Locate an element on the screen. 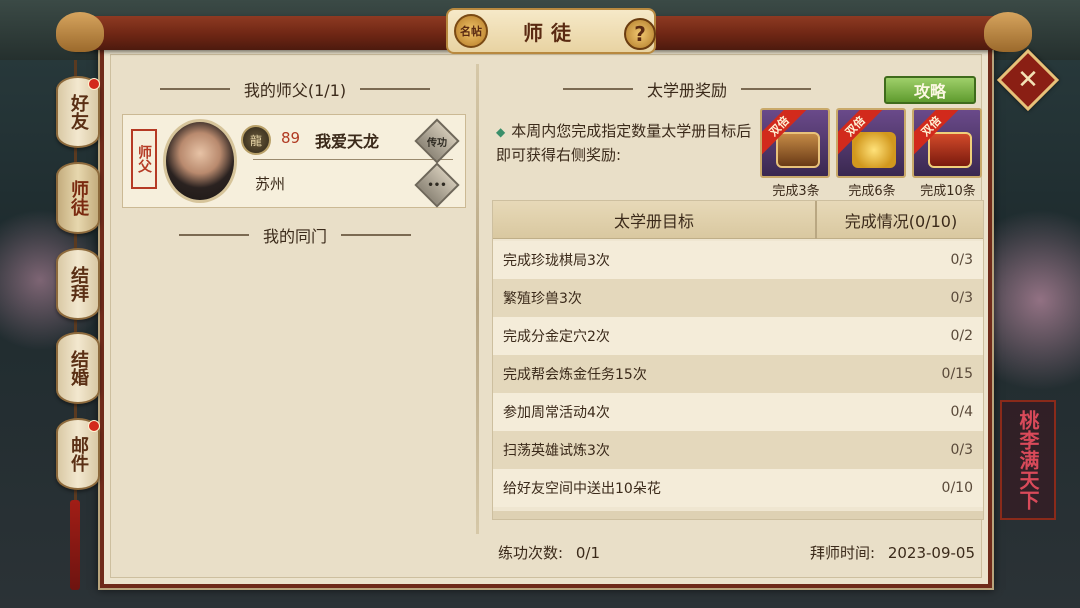 The image size is (1080, 608). apprentice-date-label: 拜师时间: is located at coordinates (843, 553).